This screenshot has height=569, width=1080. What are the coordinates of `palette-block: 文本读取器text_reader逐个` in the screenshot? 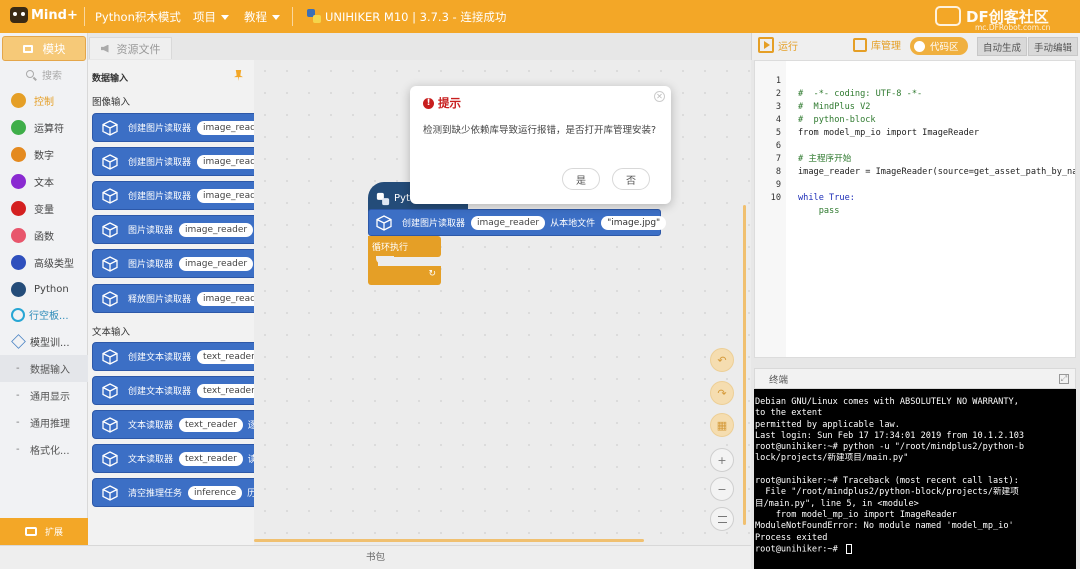 It's located at (173, 424).